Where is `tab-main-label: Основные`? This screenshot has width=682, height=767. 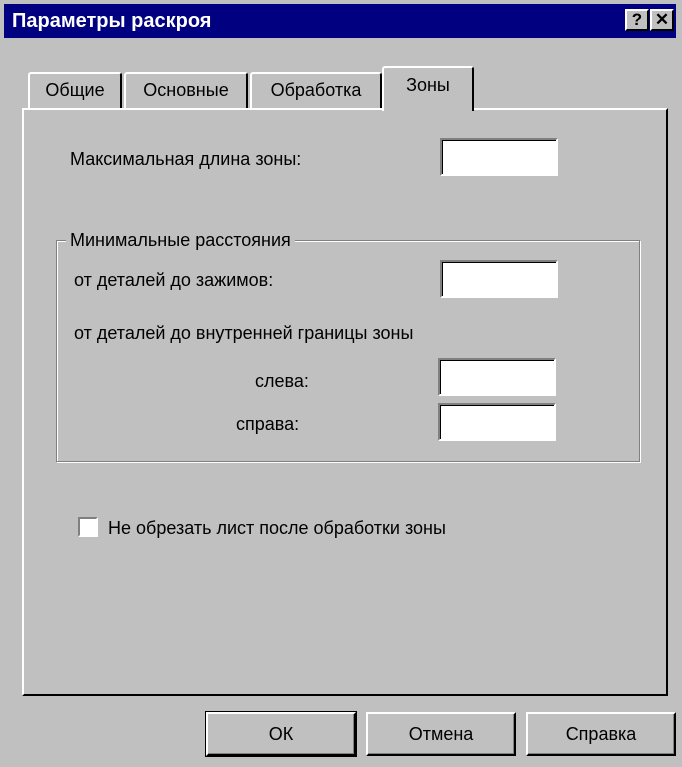
tab-main-label: Основные is located at coordinates (186, 90).